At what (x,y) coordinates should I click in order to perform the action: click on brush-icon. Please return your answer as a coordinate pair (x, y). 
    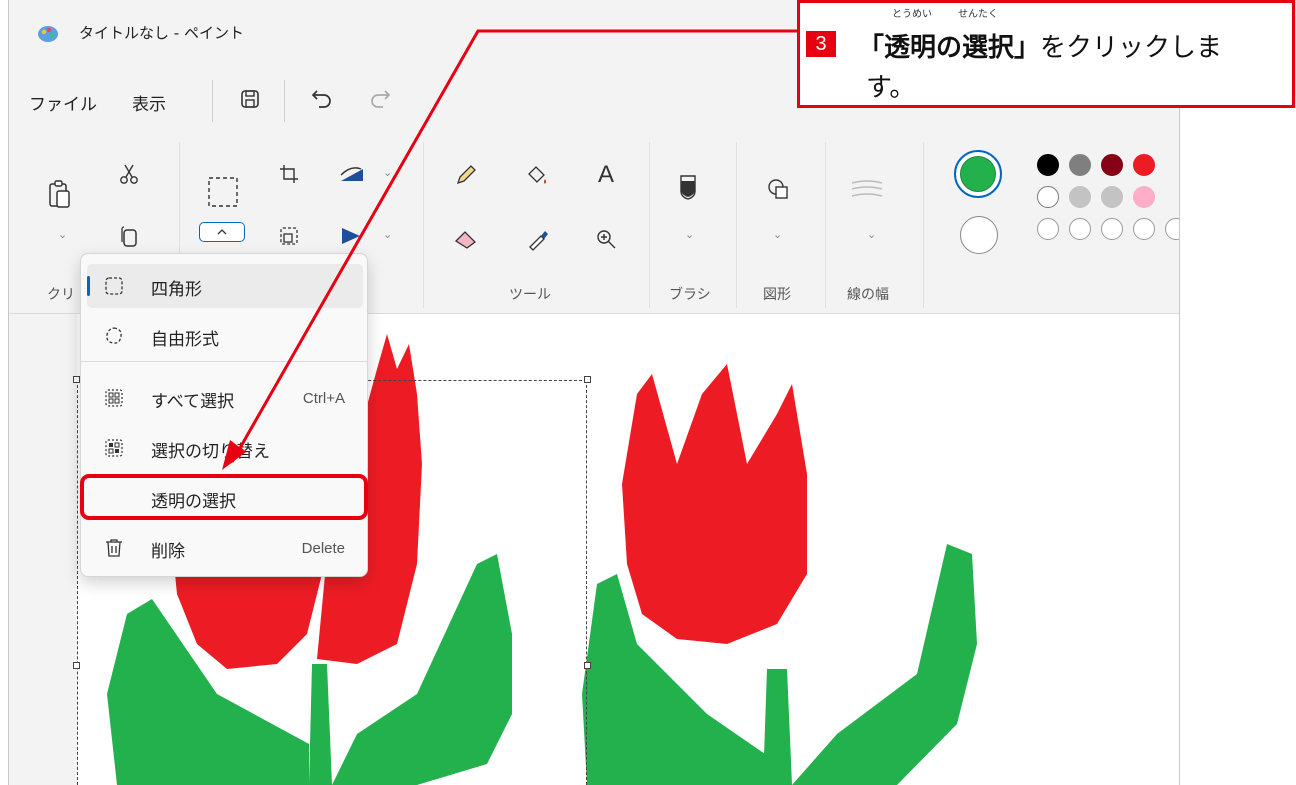
    Looking at the image, I should click on (688, 187).